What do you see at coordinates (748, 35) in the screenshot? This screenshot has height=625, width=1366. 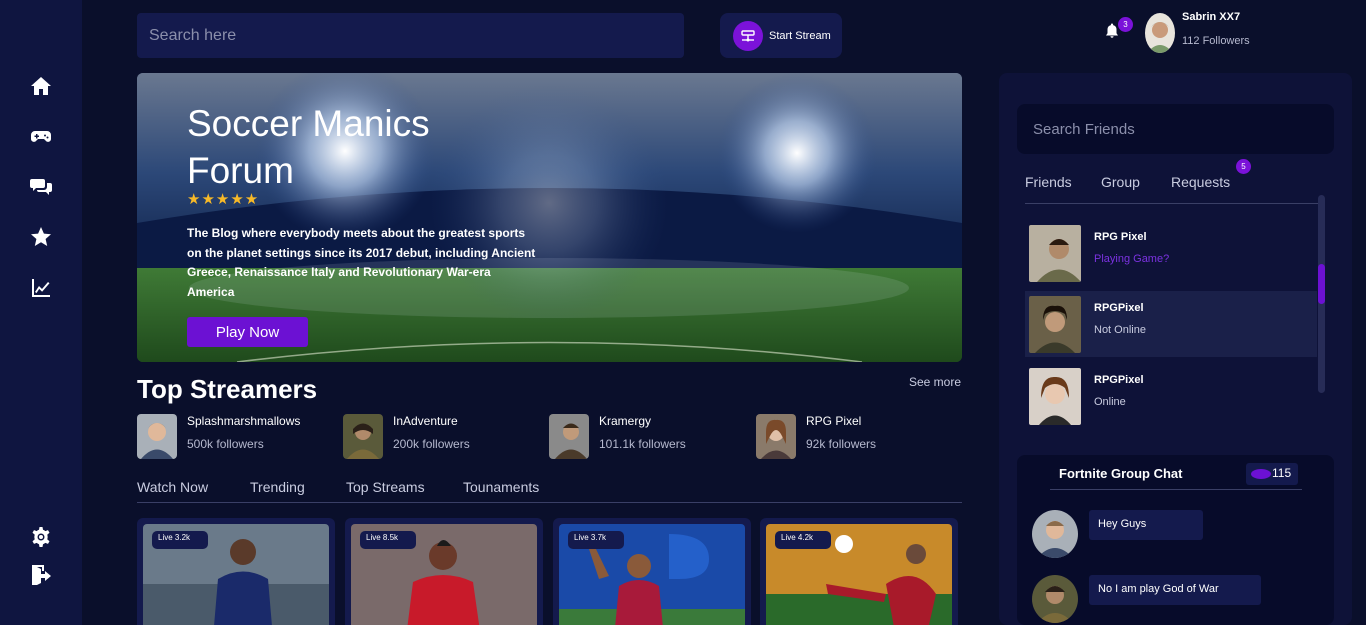 I see `stream-icon` at bounding box center [748, 35].